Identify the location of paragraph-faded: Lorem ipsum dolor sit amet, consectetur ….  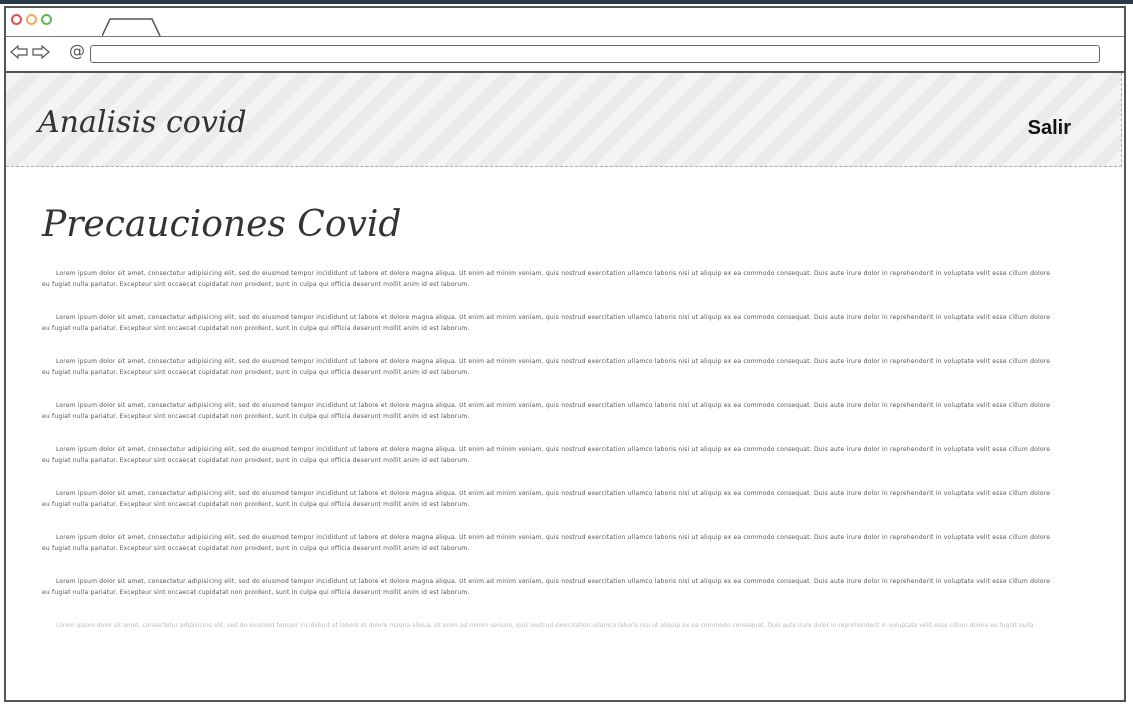
(545, 625).